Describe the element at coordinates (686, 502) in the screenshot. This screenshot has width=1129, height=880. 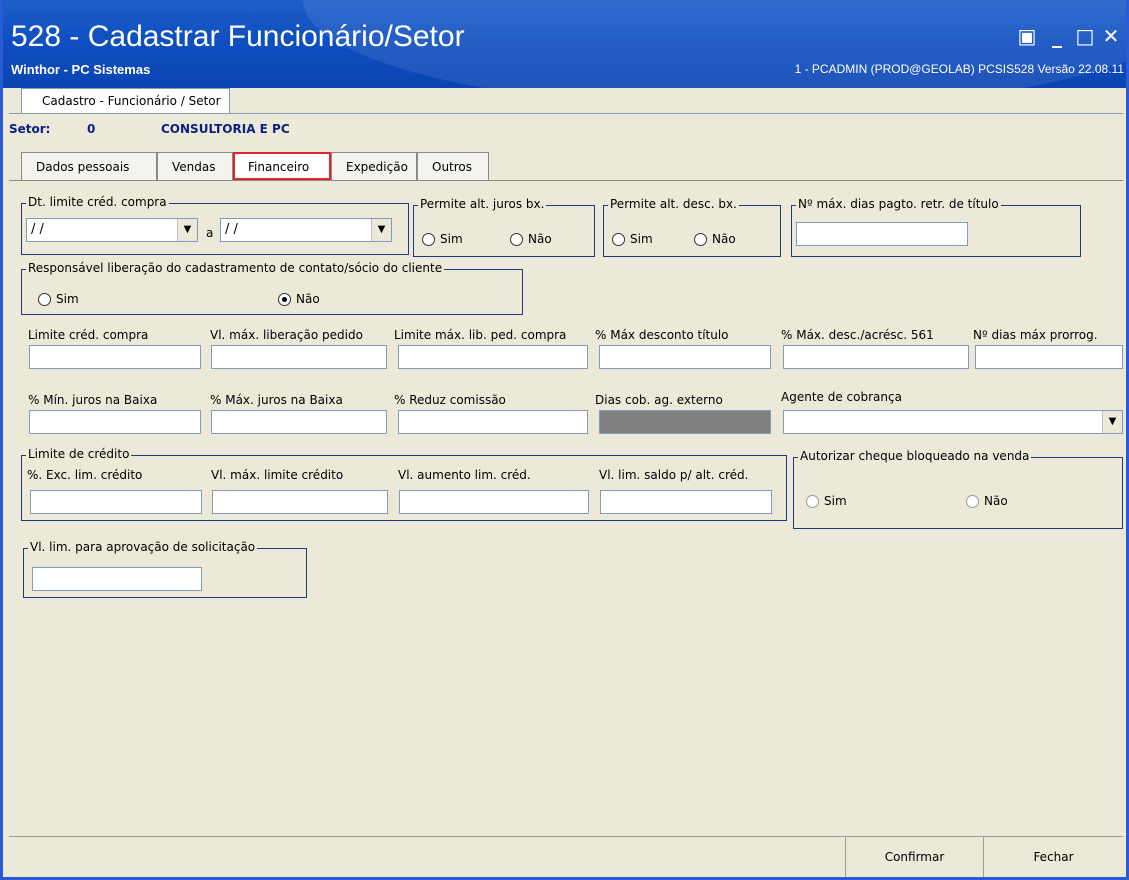
I see `vl-lim-saldo-input` at that location.